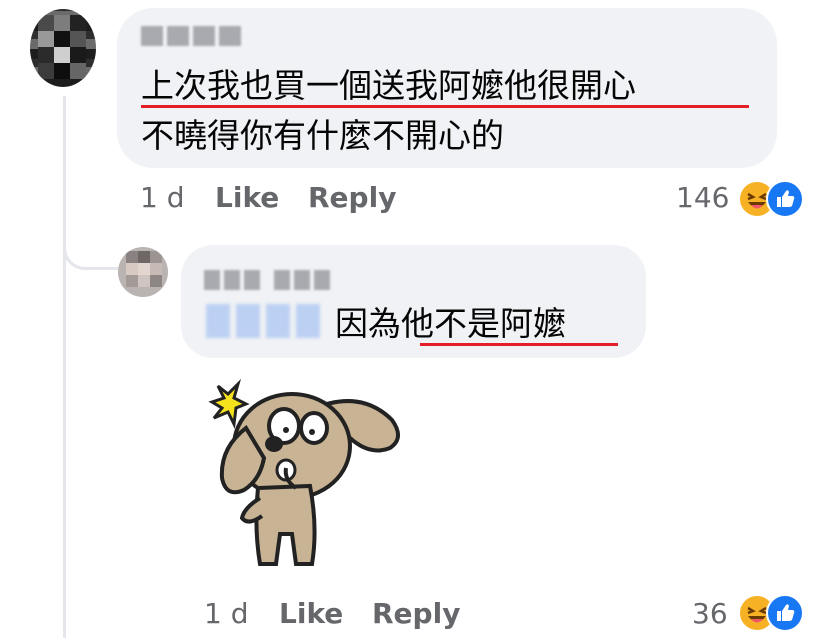 The image size is (828, 638). I want to click on thread-connector, so click(90, 247).